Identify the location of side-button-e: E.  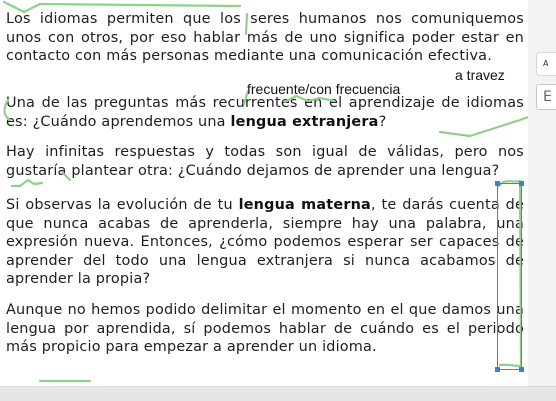
(546, 97).